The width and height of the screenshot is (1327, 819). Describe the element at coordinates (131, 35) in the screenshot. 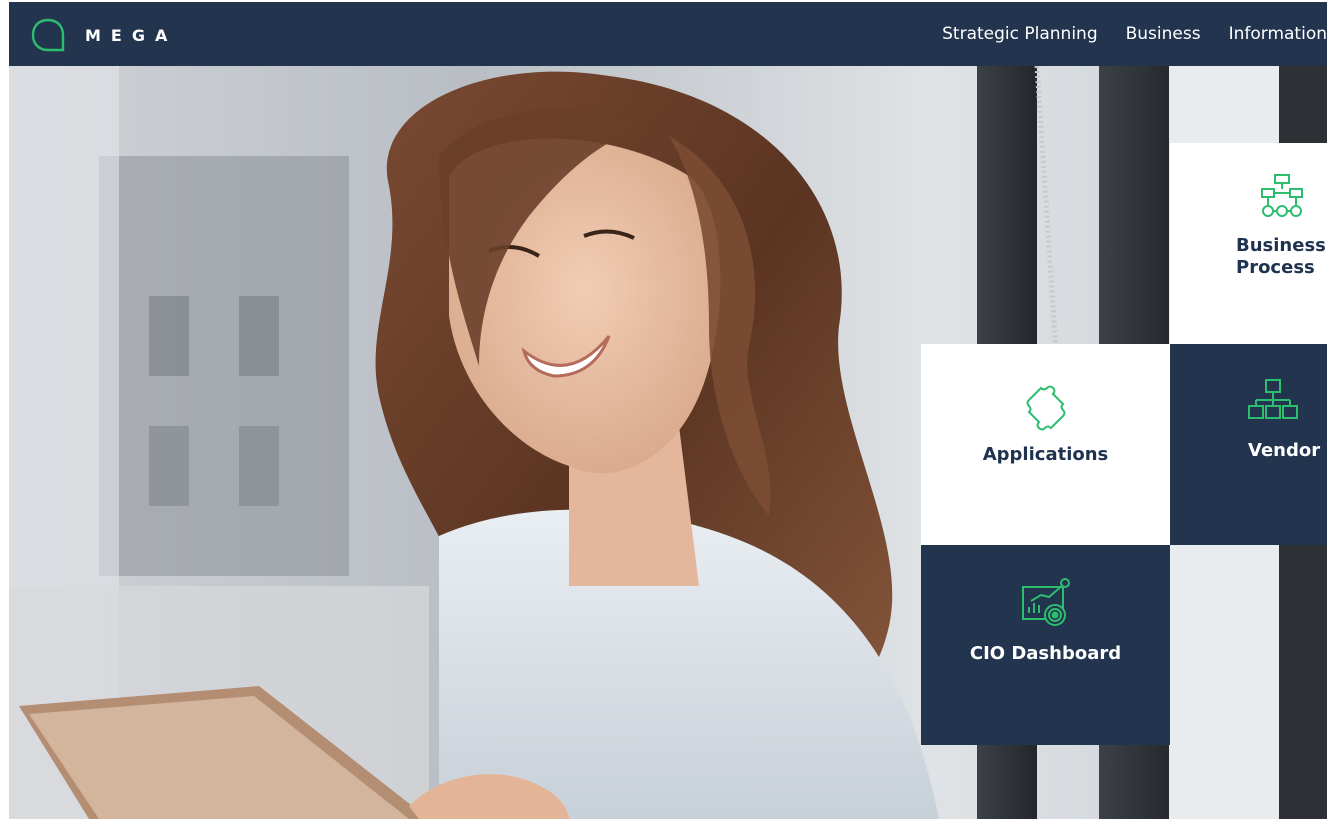

I see `brand-name: MEGA` at that location.